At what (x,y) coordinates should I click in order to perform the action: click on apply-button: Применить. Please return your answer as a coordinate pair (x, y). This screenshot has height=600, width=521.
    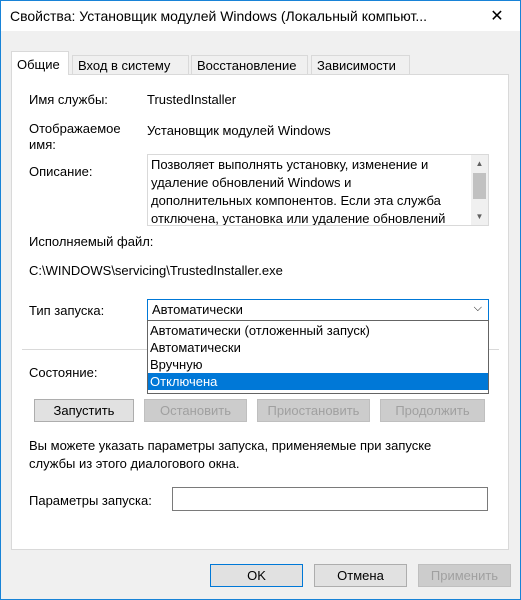
    Looking at the image, I should click on (464, 575).